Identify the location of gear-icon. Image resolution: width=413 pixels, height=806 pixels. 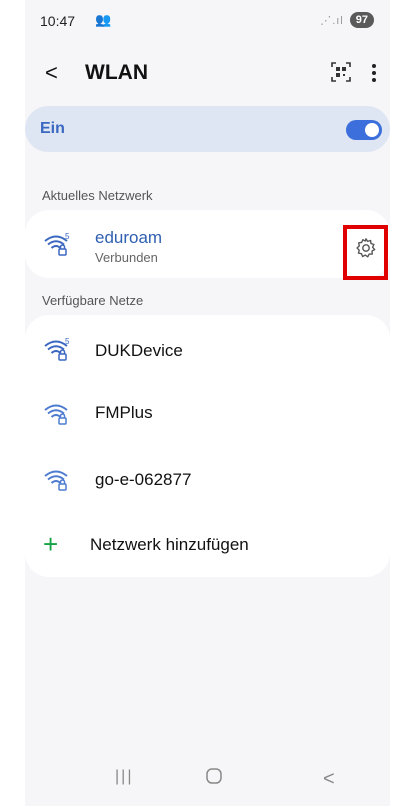
(366, 248).